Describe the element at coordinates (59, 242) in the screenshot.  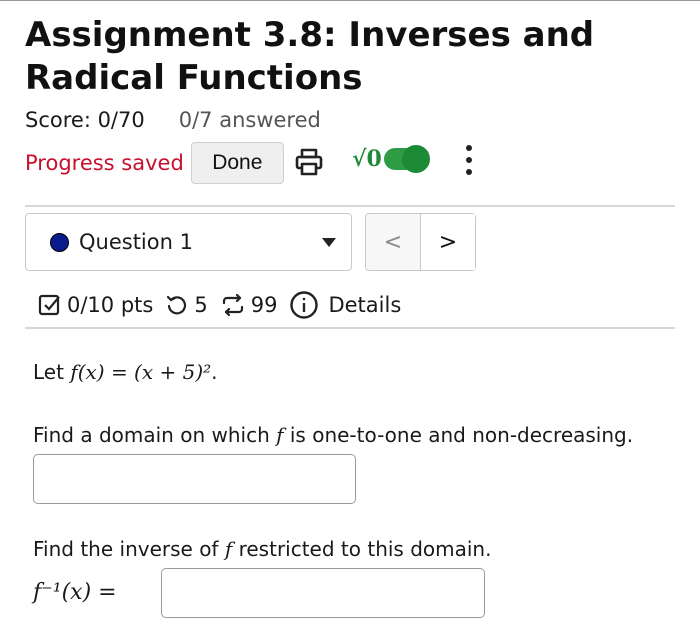
I see `question-status-dot` at that location.